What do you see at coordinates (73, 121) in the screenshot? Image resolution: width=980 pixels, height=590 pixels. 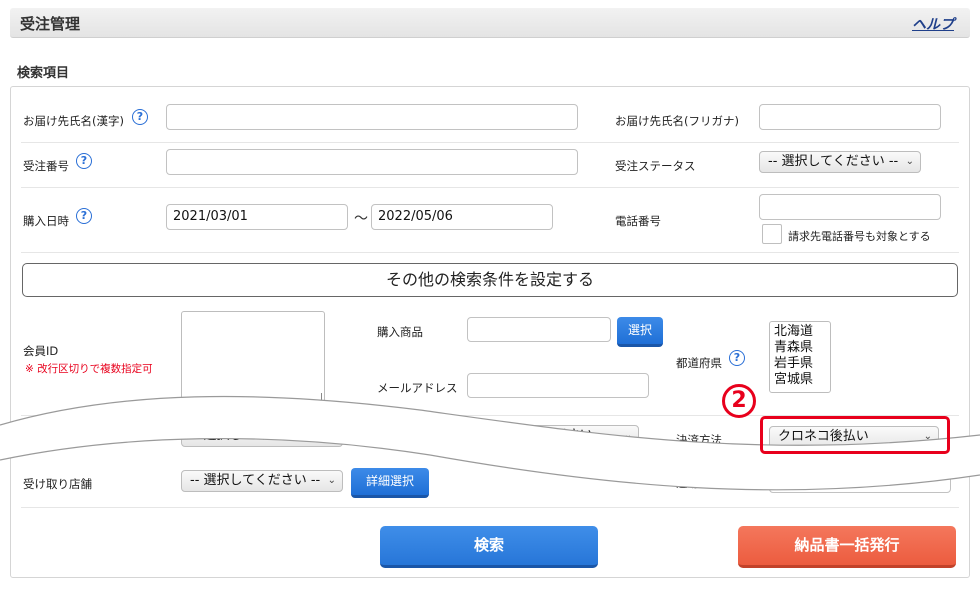 I see `recipient-kanji-label: お届け先氏名(漢字)` at bounding box center [73, 121].